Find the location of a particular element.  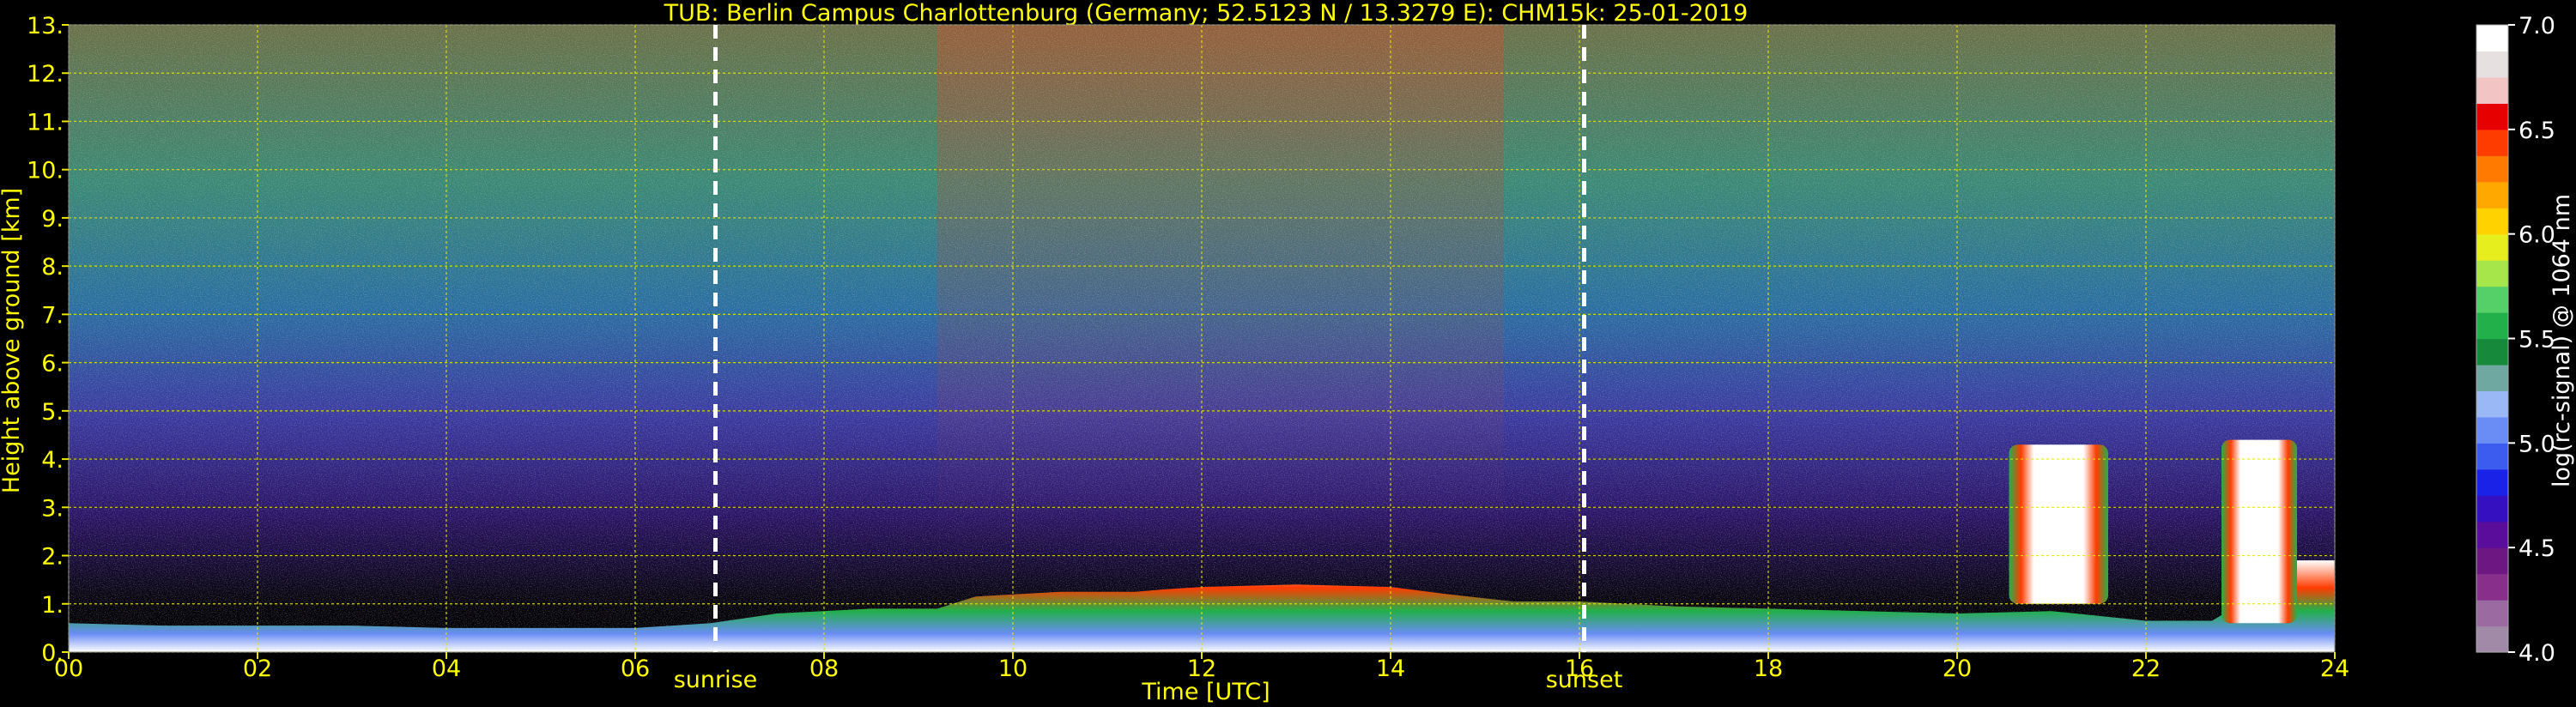

y-axis-label: Height above ground [km] is located at coordinates (12, 340).